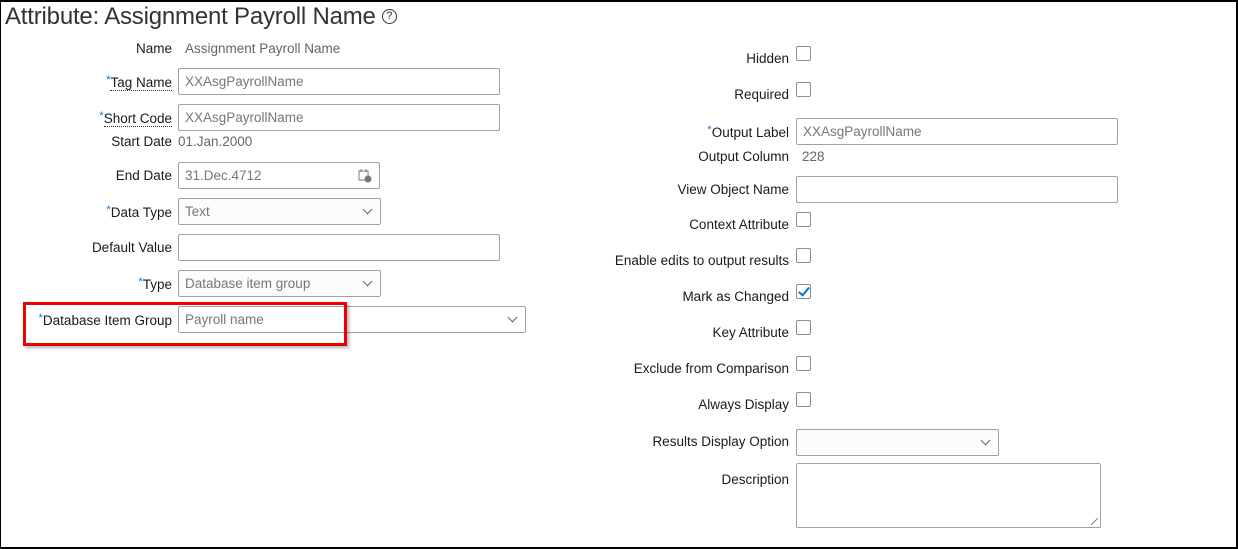 The height and width of the screenshot is (549, 1238). I want to click on short-code-input: XXAsgPayrollName, so click(339, 117).